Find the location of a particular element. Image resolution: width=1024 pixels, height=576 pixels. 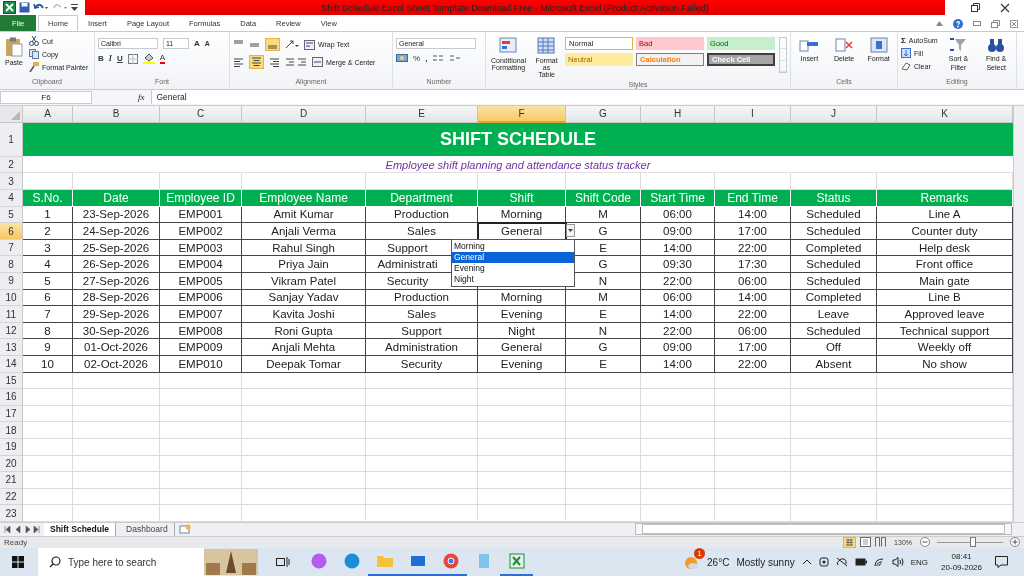

table-cell: Completed is located at coordinates (833, 247).